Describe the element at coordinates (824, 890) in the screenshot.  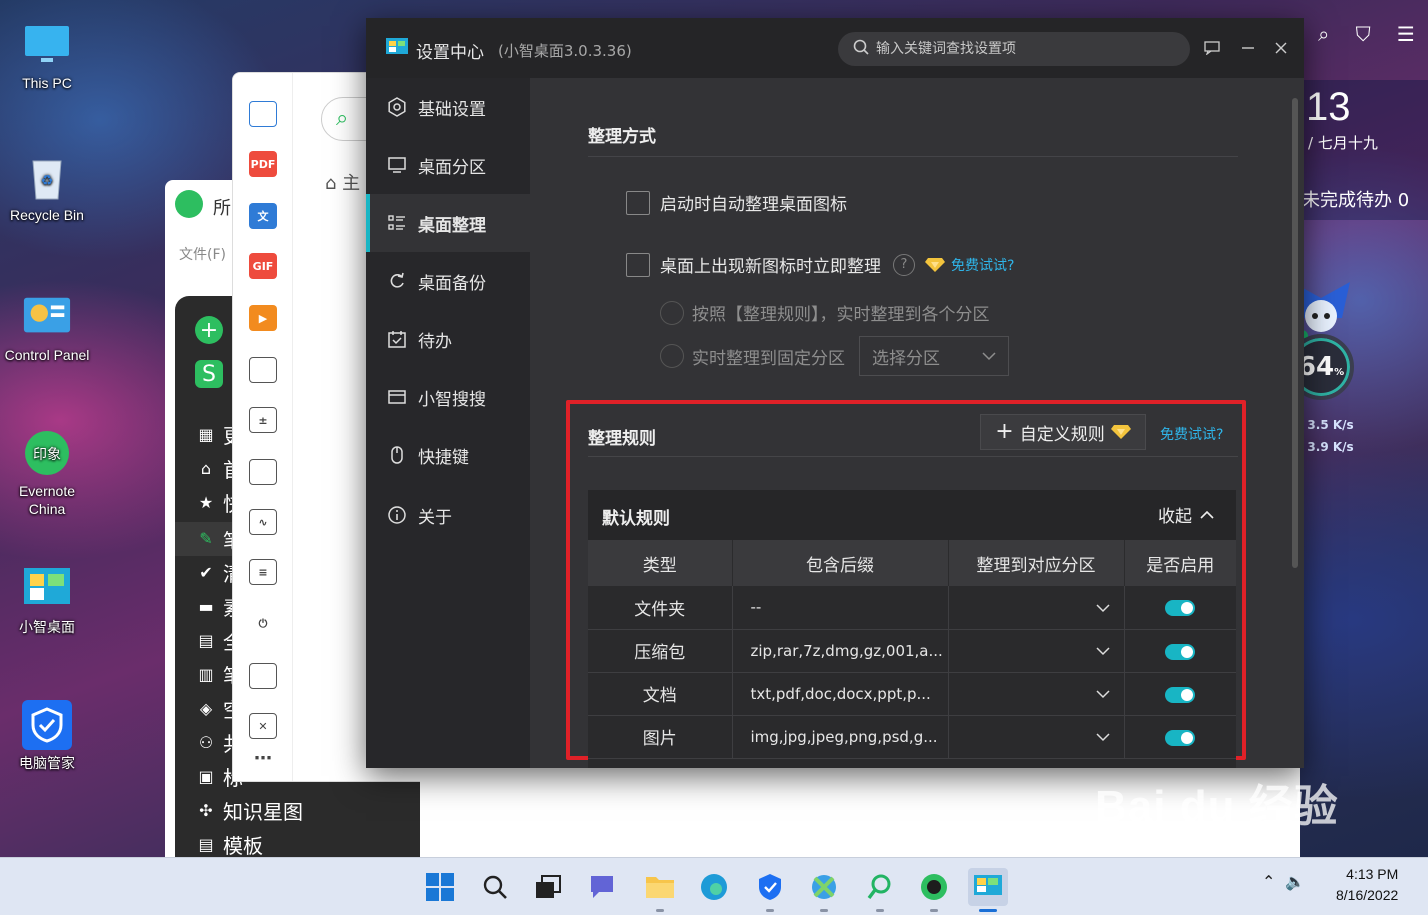
I see `app-button` at that location.